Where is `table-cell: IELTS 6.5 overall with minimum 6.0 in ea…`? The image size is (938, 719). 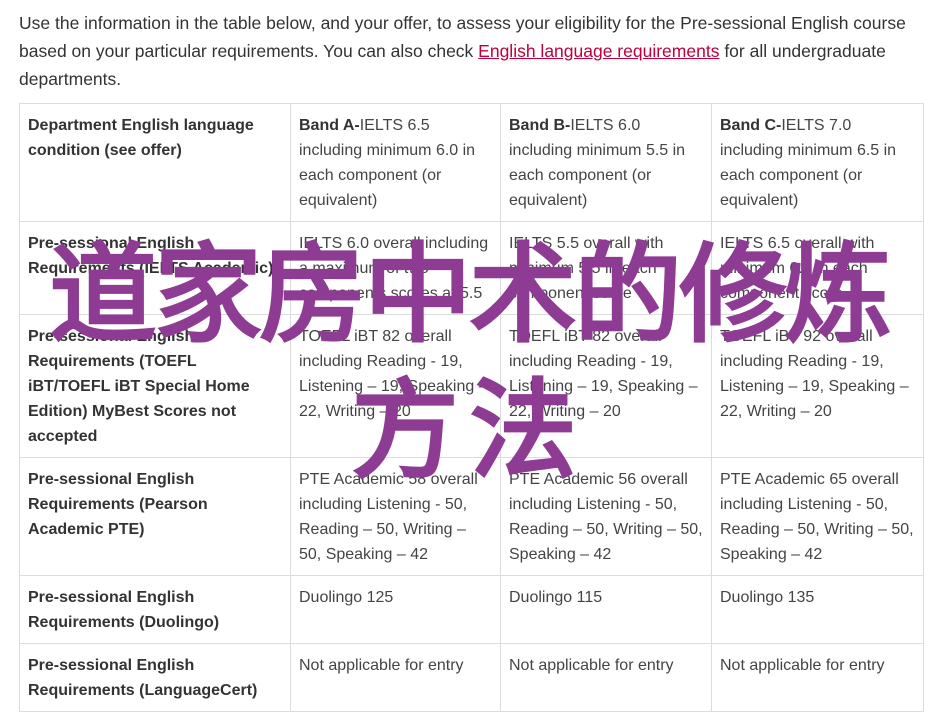 table-cell: IELTS 6.5 overall with minimum 6.0 in ea… is located at coordinates (817, 268).